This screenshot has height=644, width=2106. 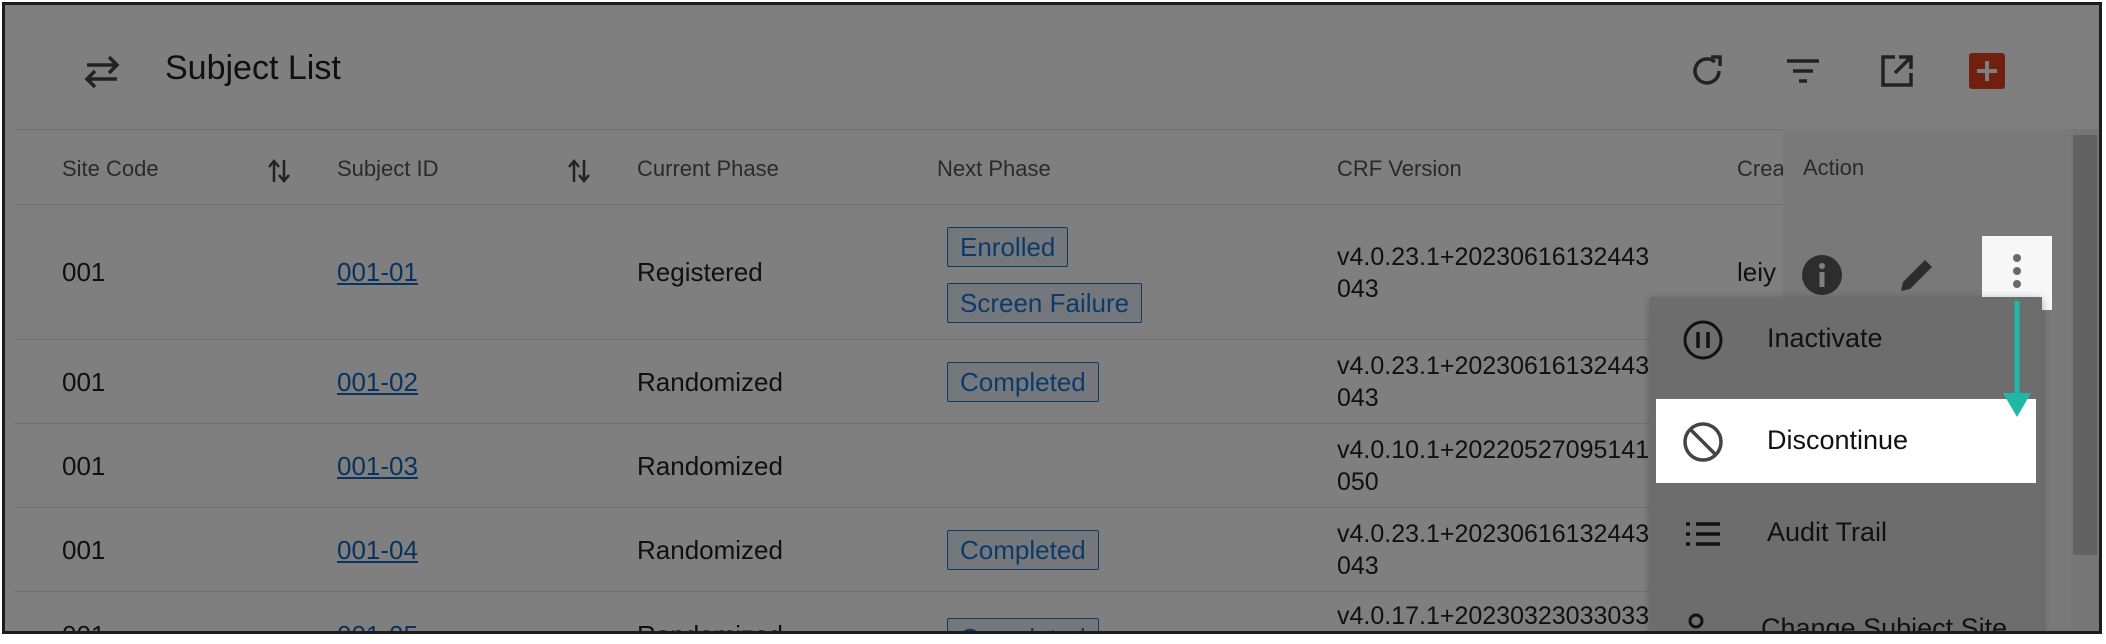 What do you see at coordinates (1703, 340) in the screenshot?
I see `pause-circle-icon` at bounding box center [1703, 340].